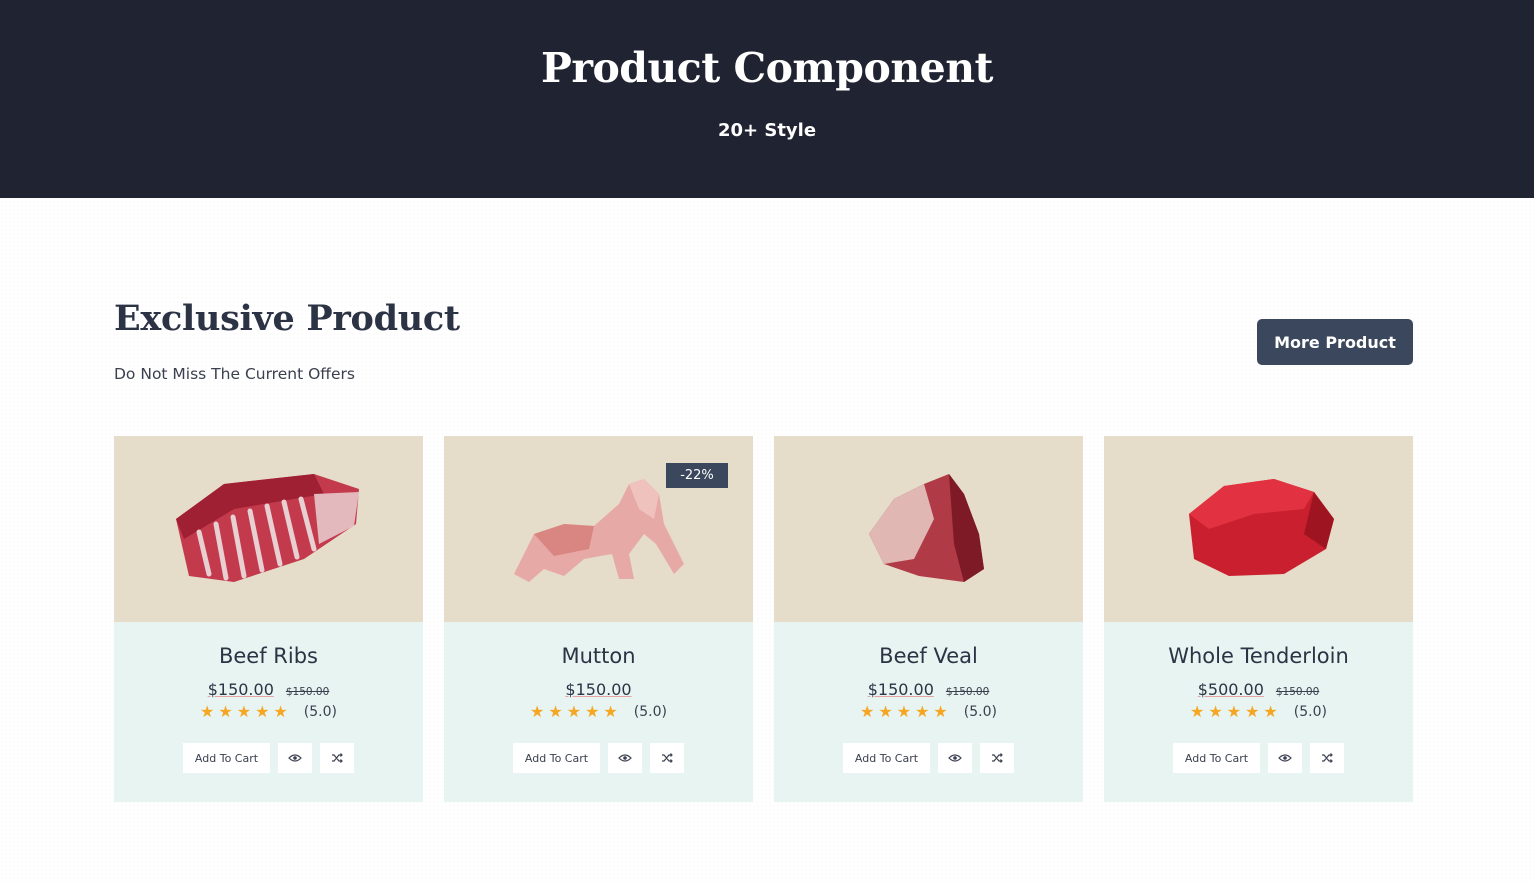 Image resolution: width=1534 pixels, height=882 pixels. I want to click on product-name: Mutton, so click(598, 656).